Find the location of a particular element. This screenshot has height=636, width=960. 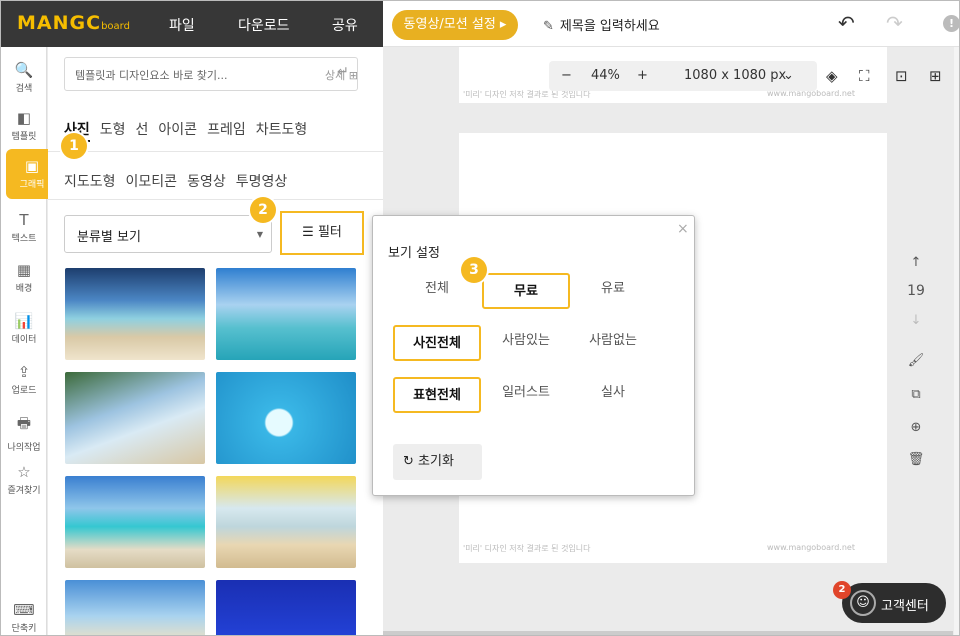

notification-count: 2 is located at coordinates (842, 590).